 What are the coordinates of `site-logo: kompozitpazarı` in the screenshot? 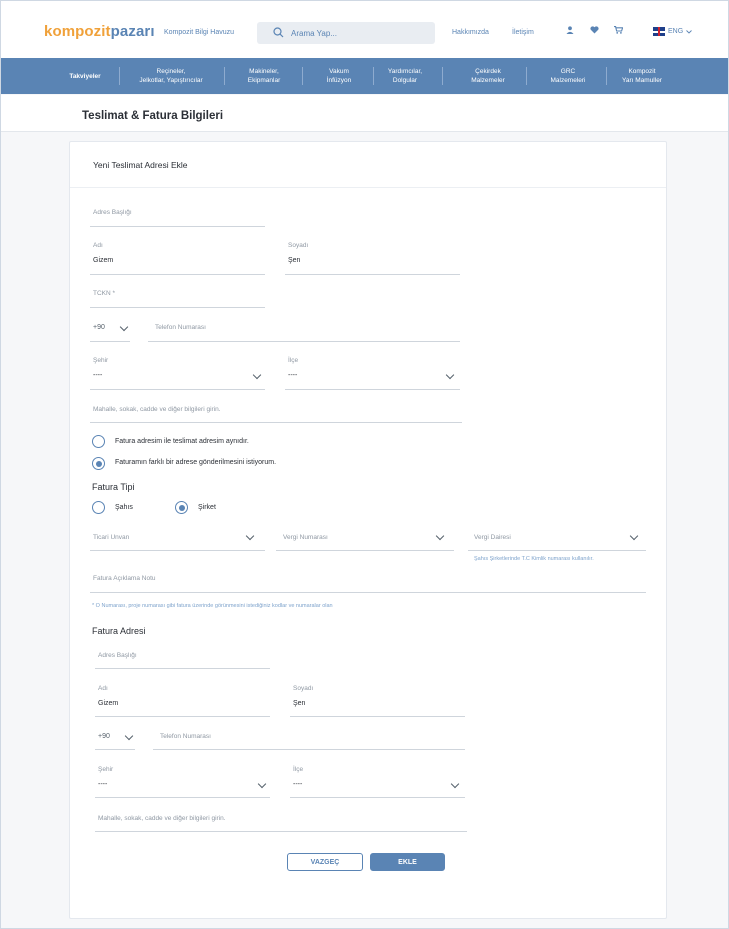 It's located at (99, 31).